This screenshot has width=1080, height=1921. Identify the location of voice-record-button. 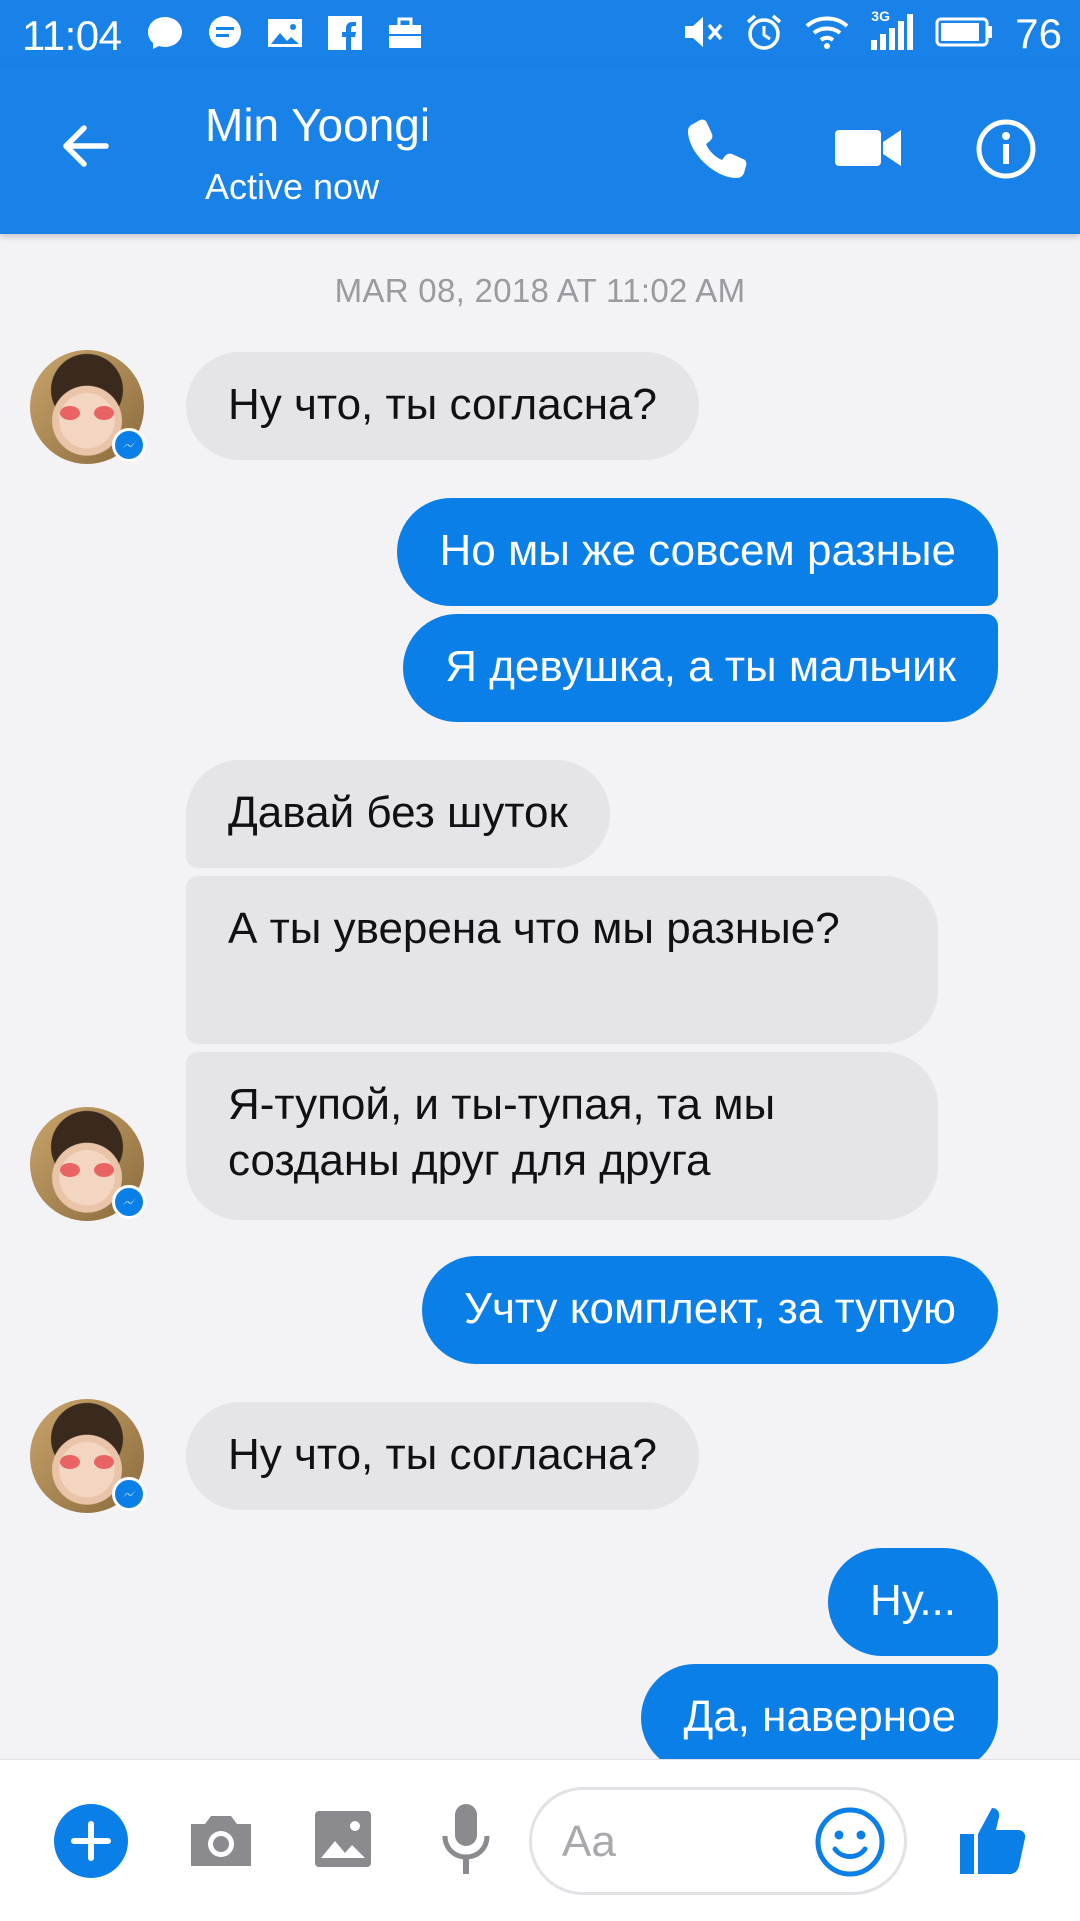
(466, 1840).